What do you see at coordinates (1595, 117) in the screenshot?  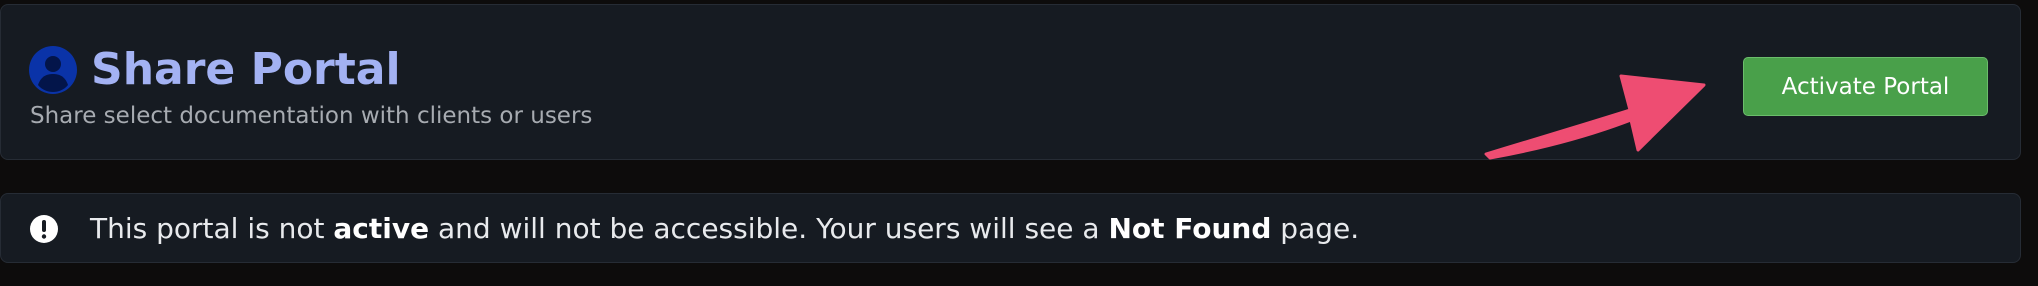 I see `annotation-arrow` at bounding box center [1595, 117].